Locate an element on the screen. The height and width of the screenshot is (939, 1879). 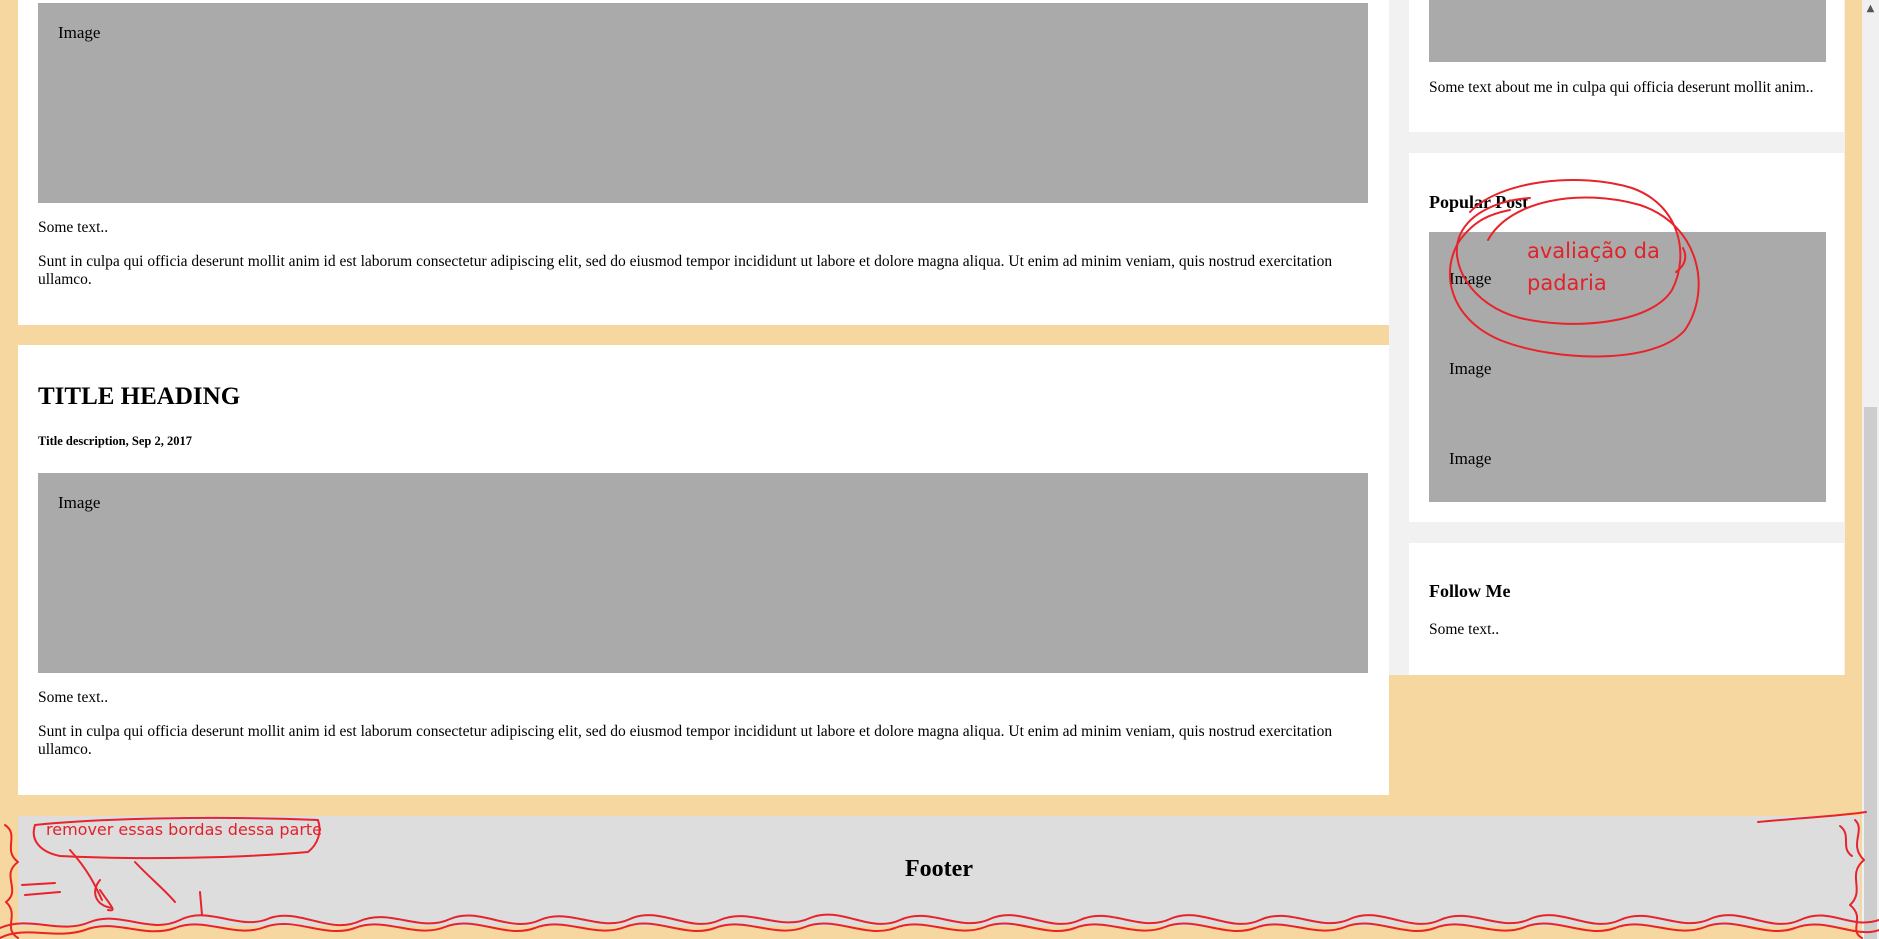
annotation-text: avaliação da is located at coordinates (1593, 251).